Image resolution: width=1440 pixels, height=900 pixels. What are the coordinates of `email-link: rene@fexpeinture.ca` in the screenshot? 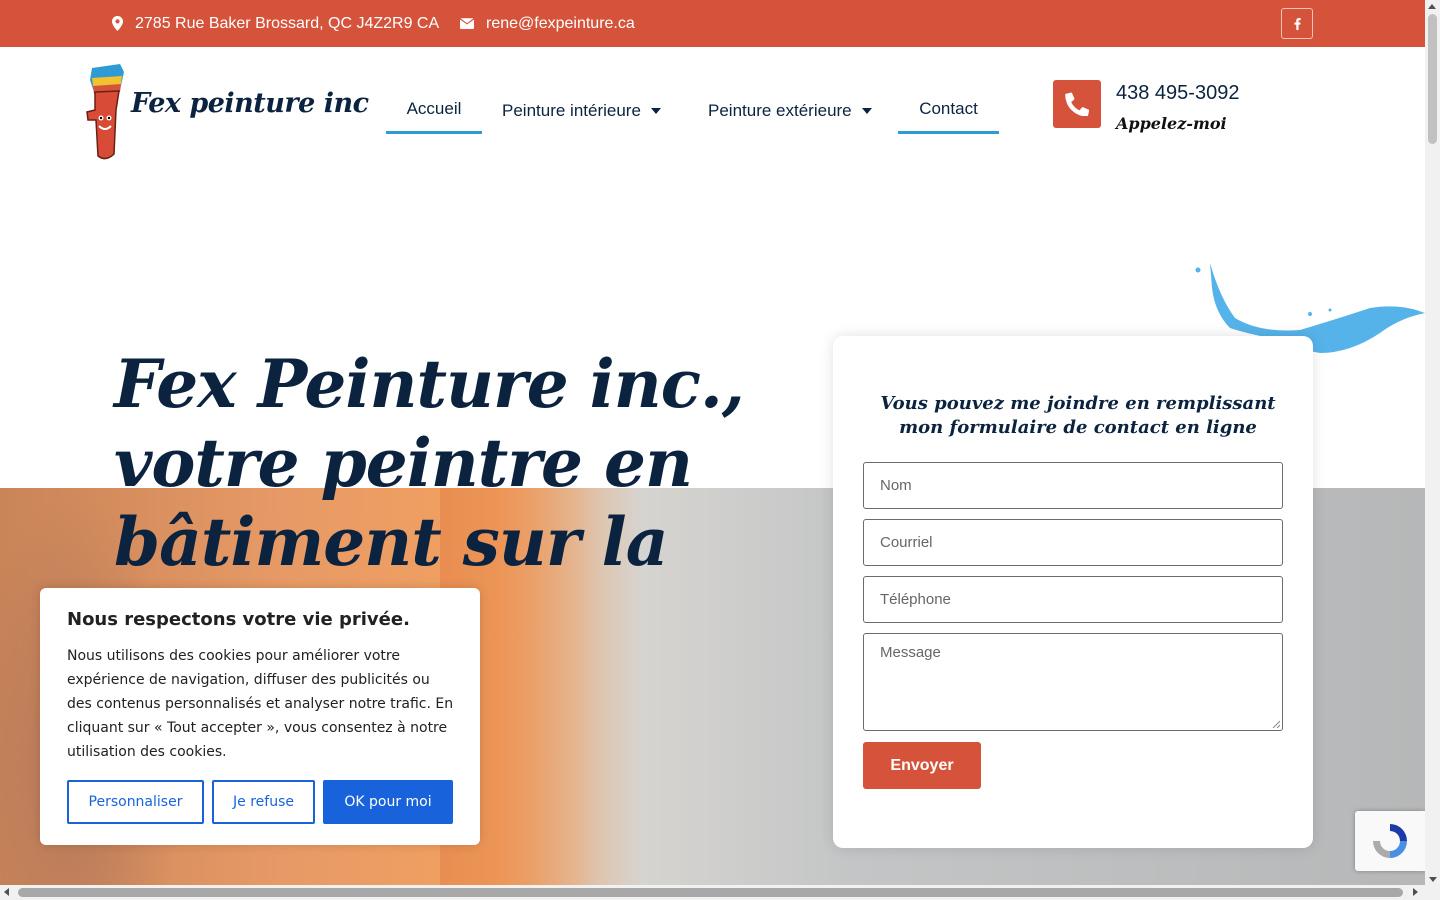 It's located at (547, 23).